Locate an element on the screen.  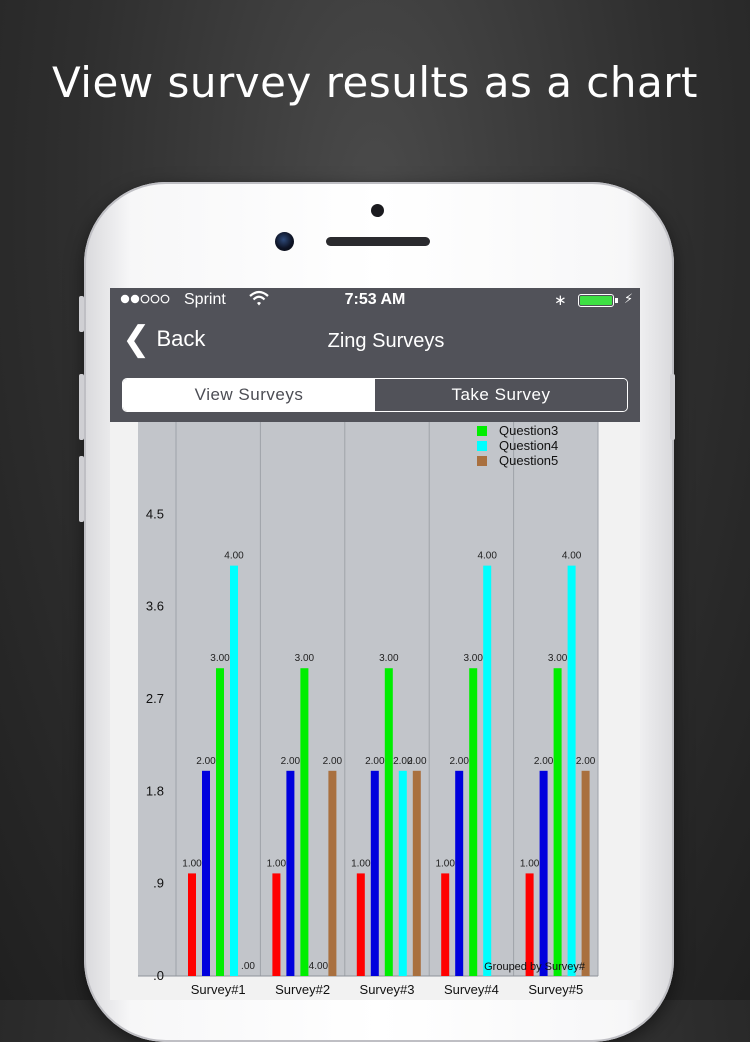
battery-icon is located at coordinates (596, 300).